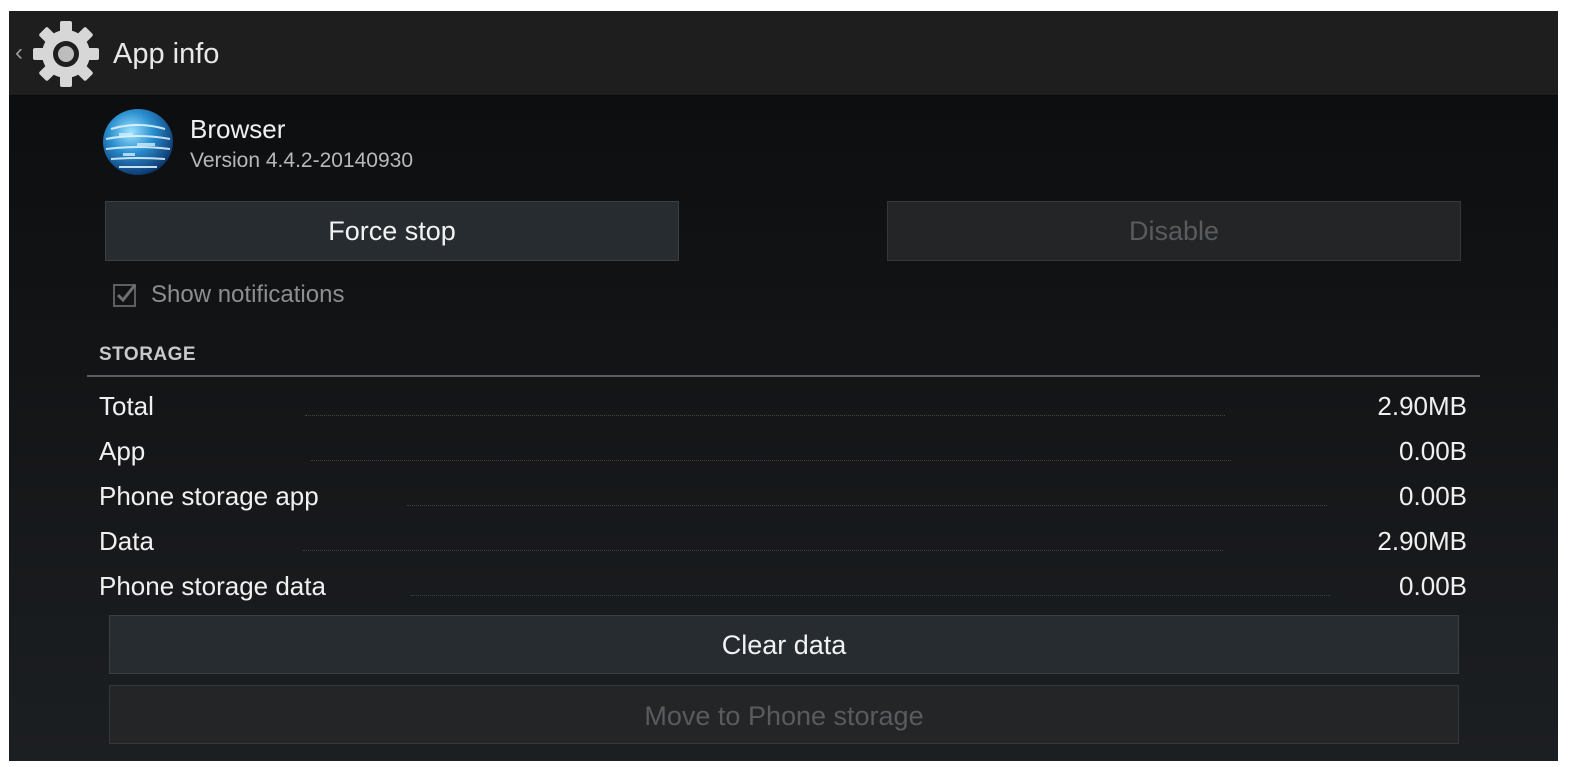 Image resolution: width=1578 pixels, height=767 pixels. I want to click on disable-button: Disable, so click(1174, 231).